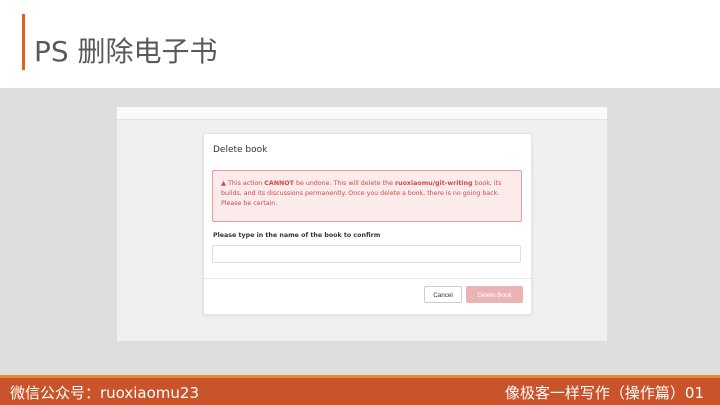  I want to click on warning-middle: be undone. This will delete the, so click(344, 183).